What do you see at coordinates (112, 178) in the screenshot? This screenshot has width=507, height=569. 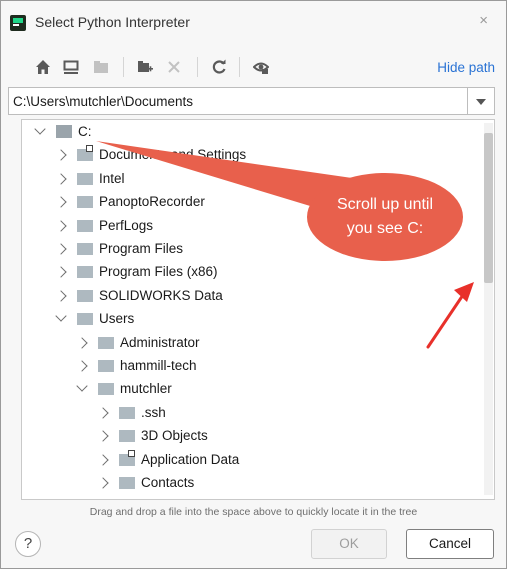 I see `tree-item-label: Intel` at bounding box center [112, 178].